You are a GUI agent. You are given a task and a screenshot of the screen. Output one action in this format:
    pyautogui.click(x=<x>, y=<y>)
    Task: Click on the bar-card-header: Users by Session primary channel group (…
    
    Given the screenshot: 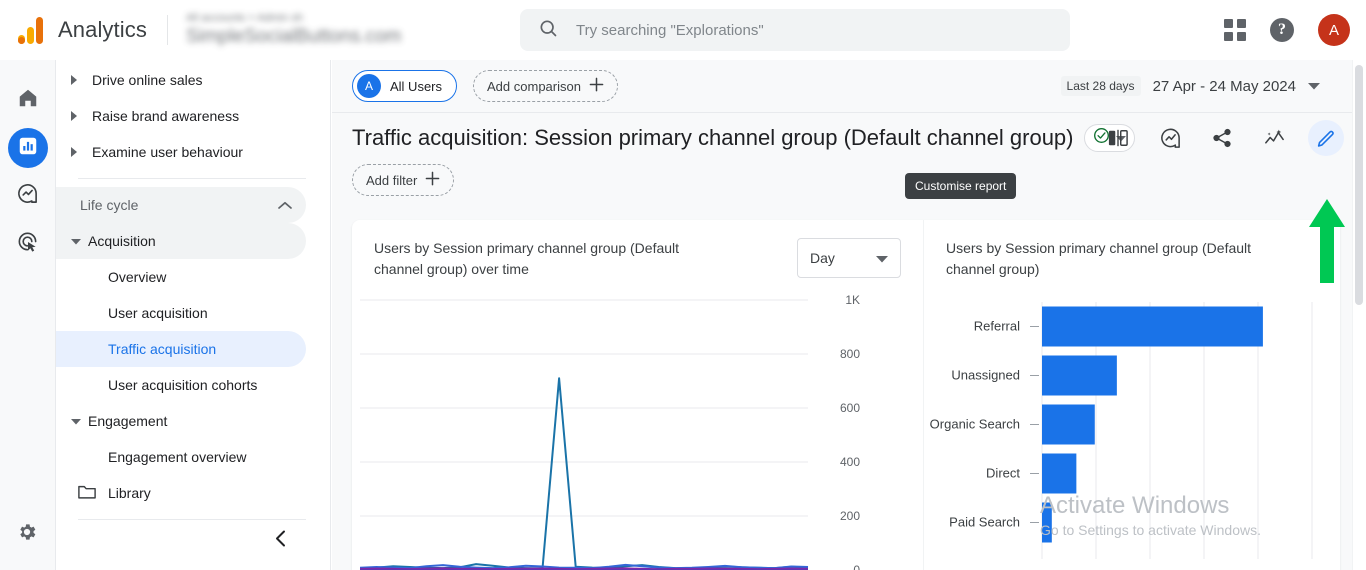 What is the action you would take?
    pyautogui.click(x=1132, y=259)
    